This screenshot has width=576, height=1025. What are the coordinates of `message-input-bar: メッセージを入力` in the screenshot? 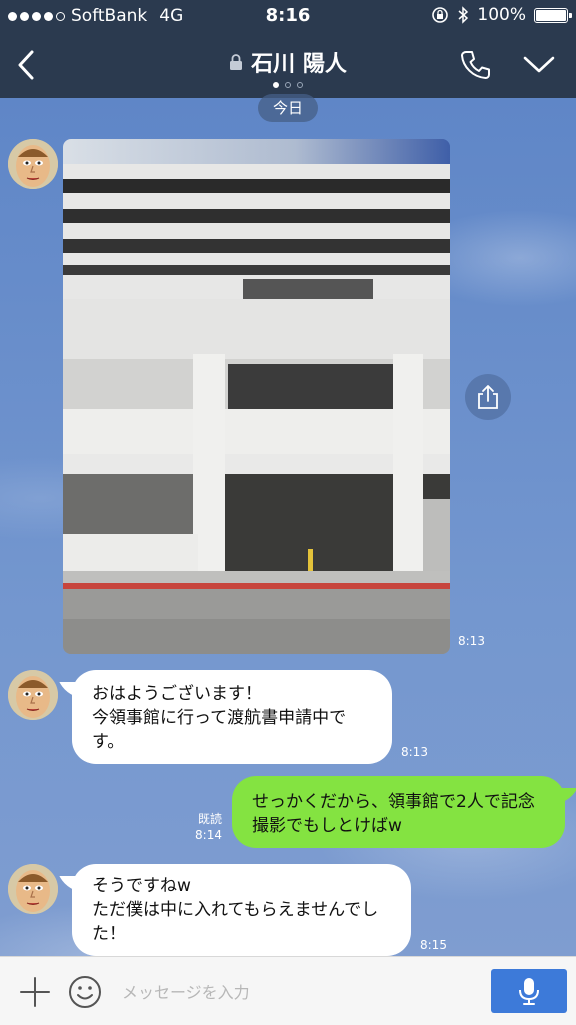 It's located at (288, 990).